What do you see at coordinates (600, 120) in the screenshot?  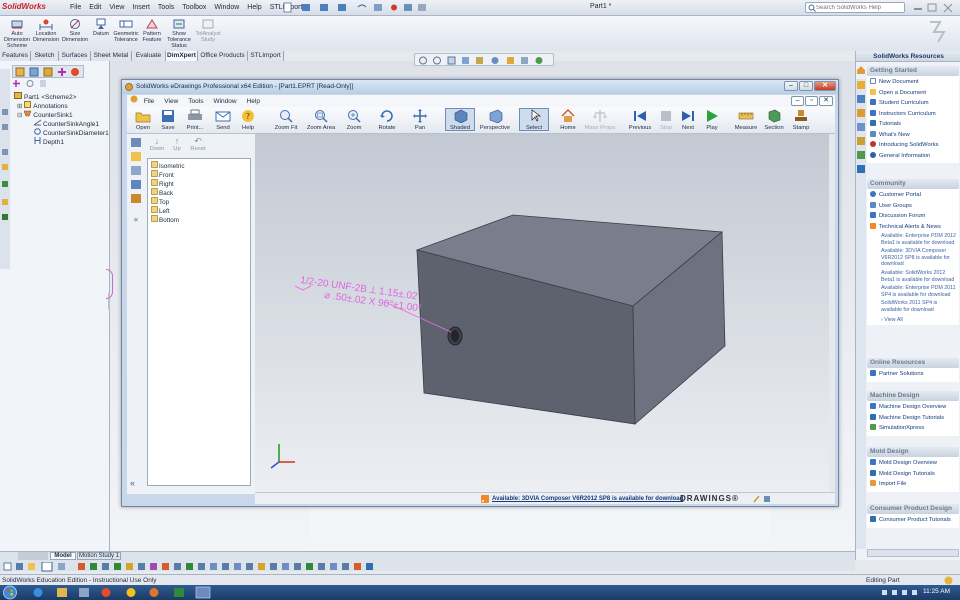 I see `mass-props-button: Mass Props` at bounding box center [600, 120].